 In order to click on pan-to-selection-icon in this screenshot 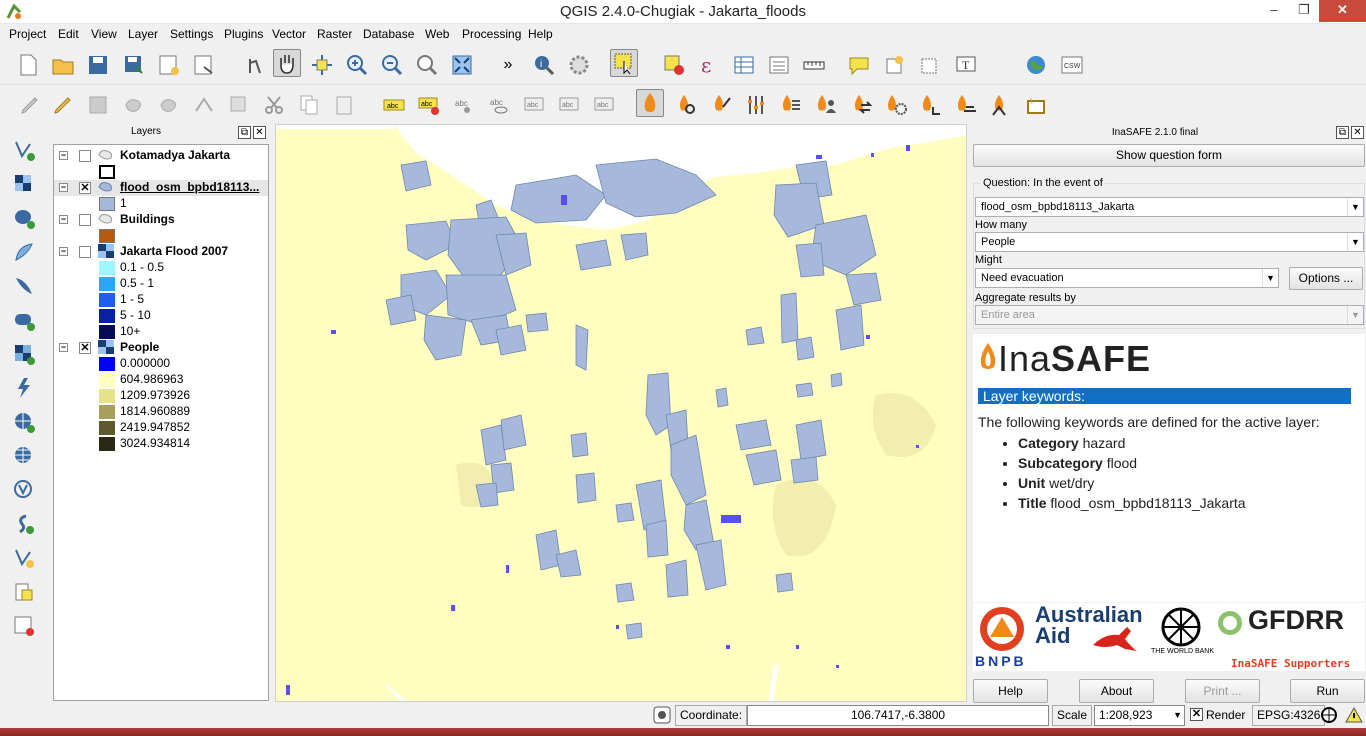, I will do `click(322, 65)`.